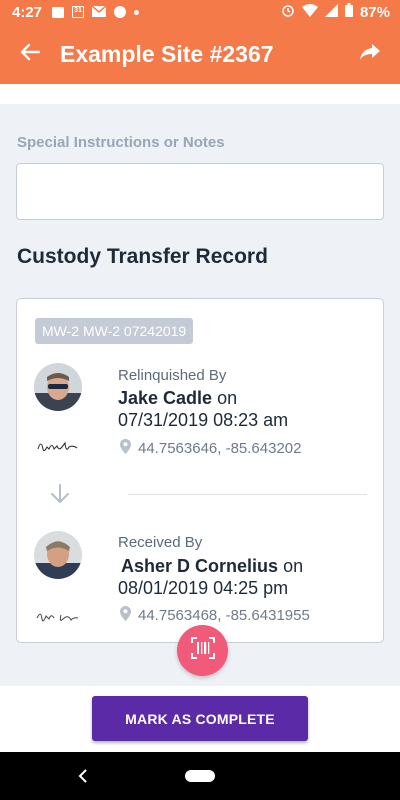  Describe the element at coordinates (167, 53) in the screenshot. I see `page-title: Example Site #2367` at that location.